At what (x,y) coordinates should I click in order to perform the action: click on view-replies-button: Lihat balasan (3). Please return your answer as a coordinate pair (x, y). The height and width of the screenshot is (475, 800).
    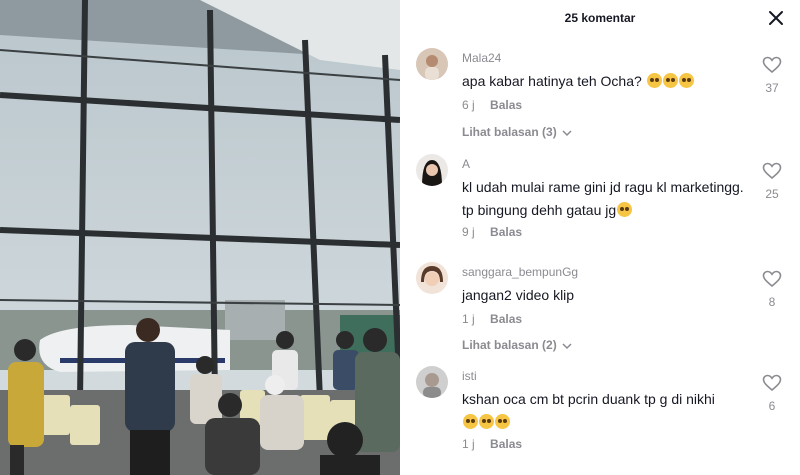
    Looking at the image, I should click on (517, 132).